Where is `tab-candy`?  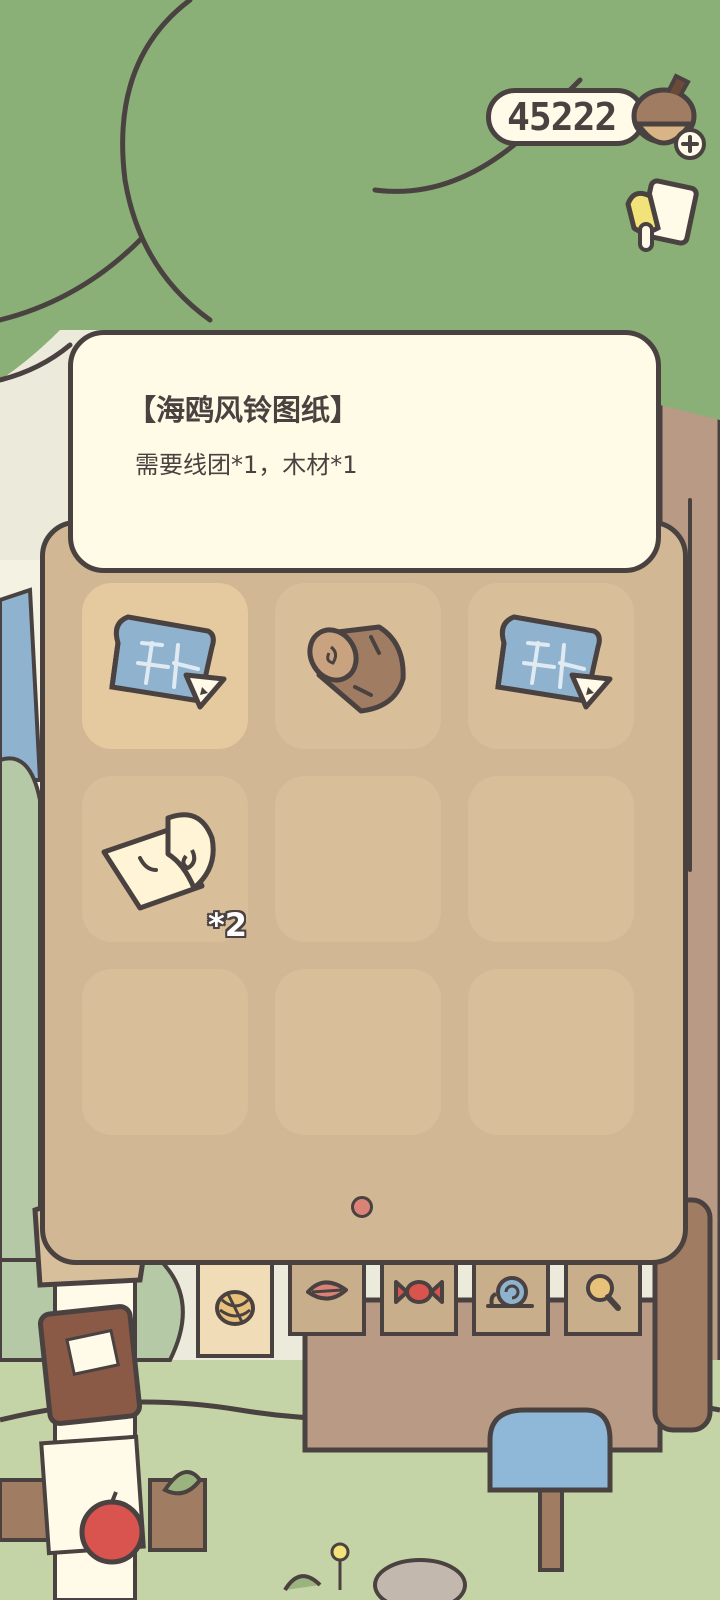
tab-candy is located at coordinates (419, 1297).